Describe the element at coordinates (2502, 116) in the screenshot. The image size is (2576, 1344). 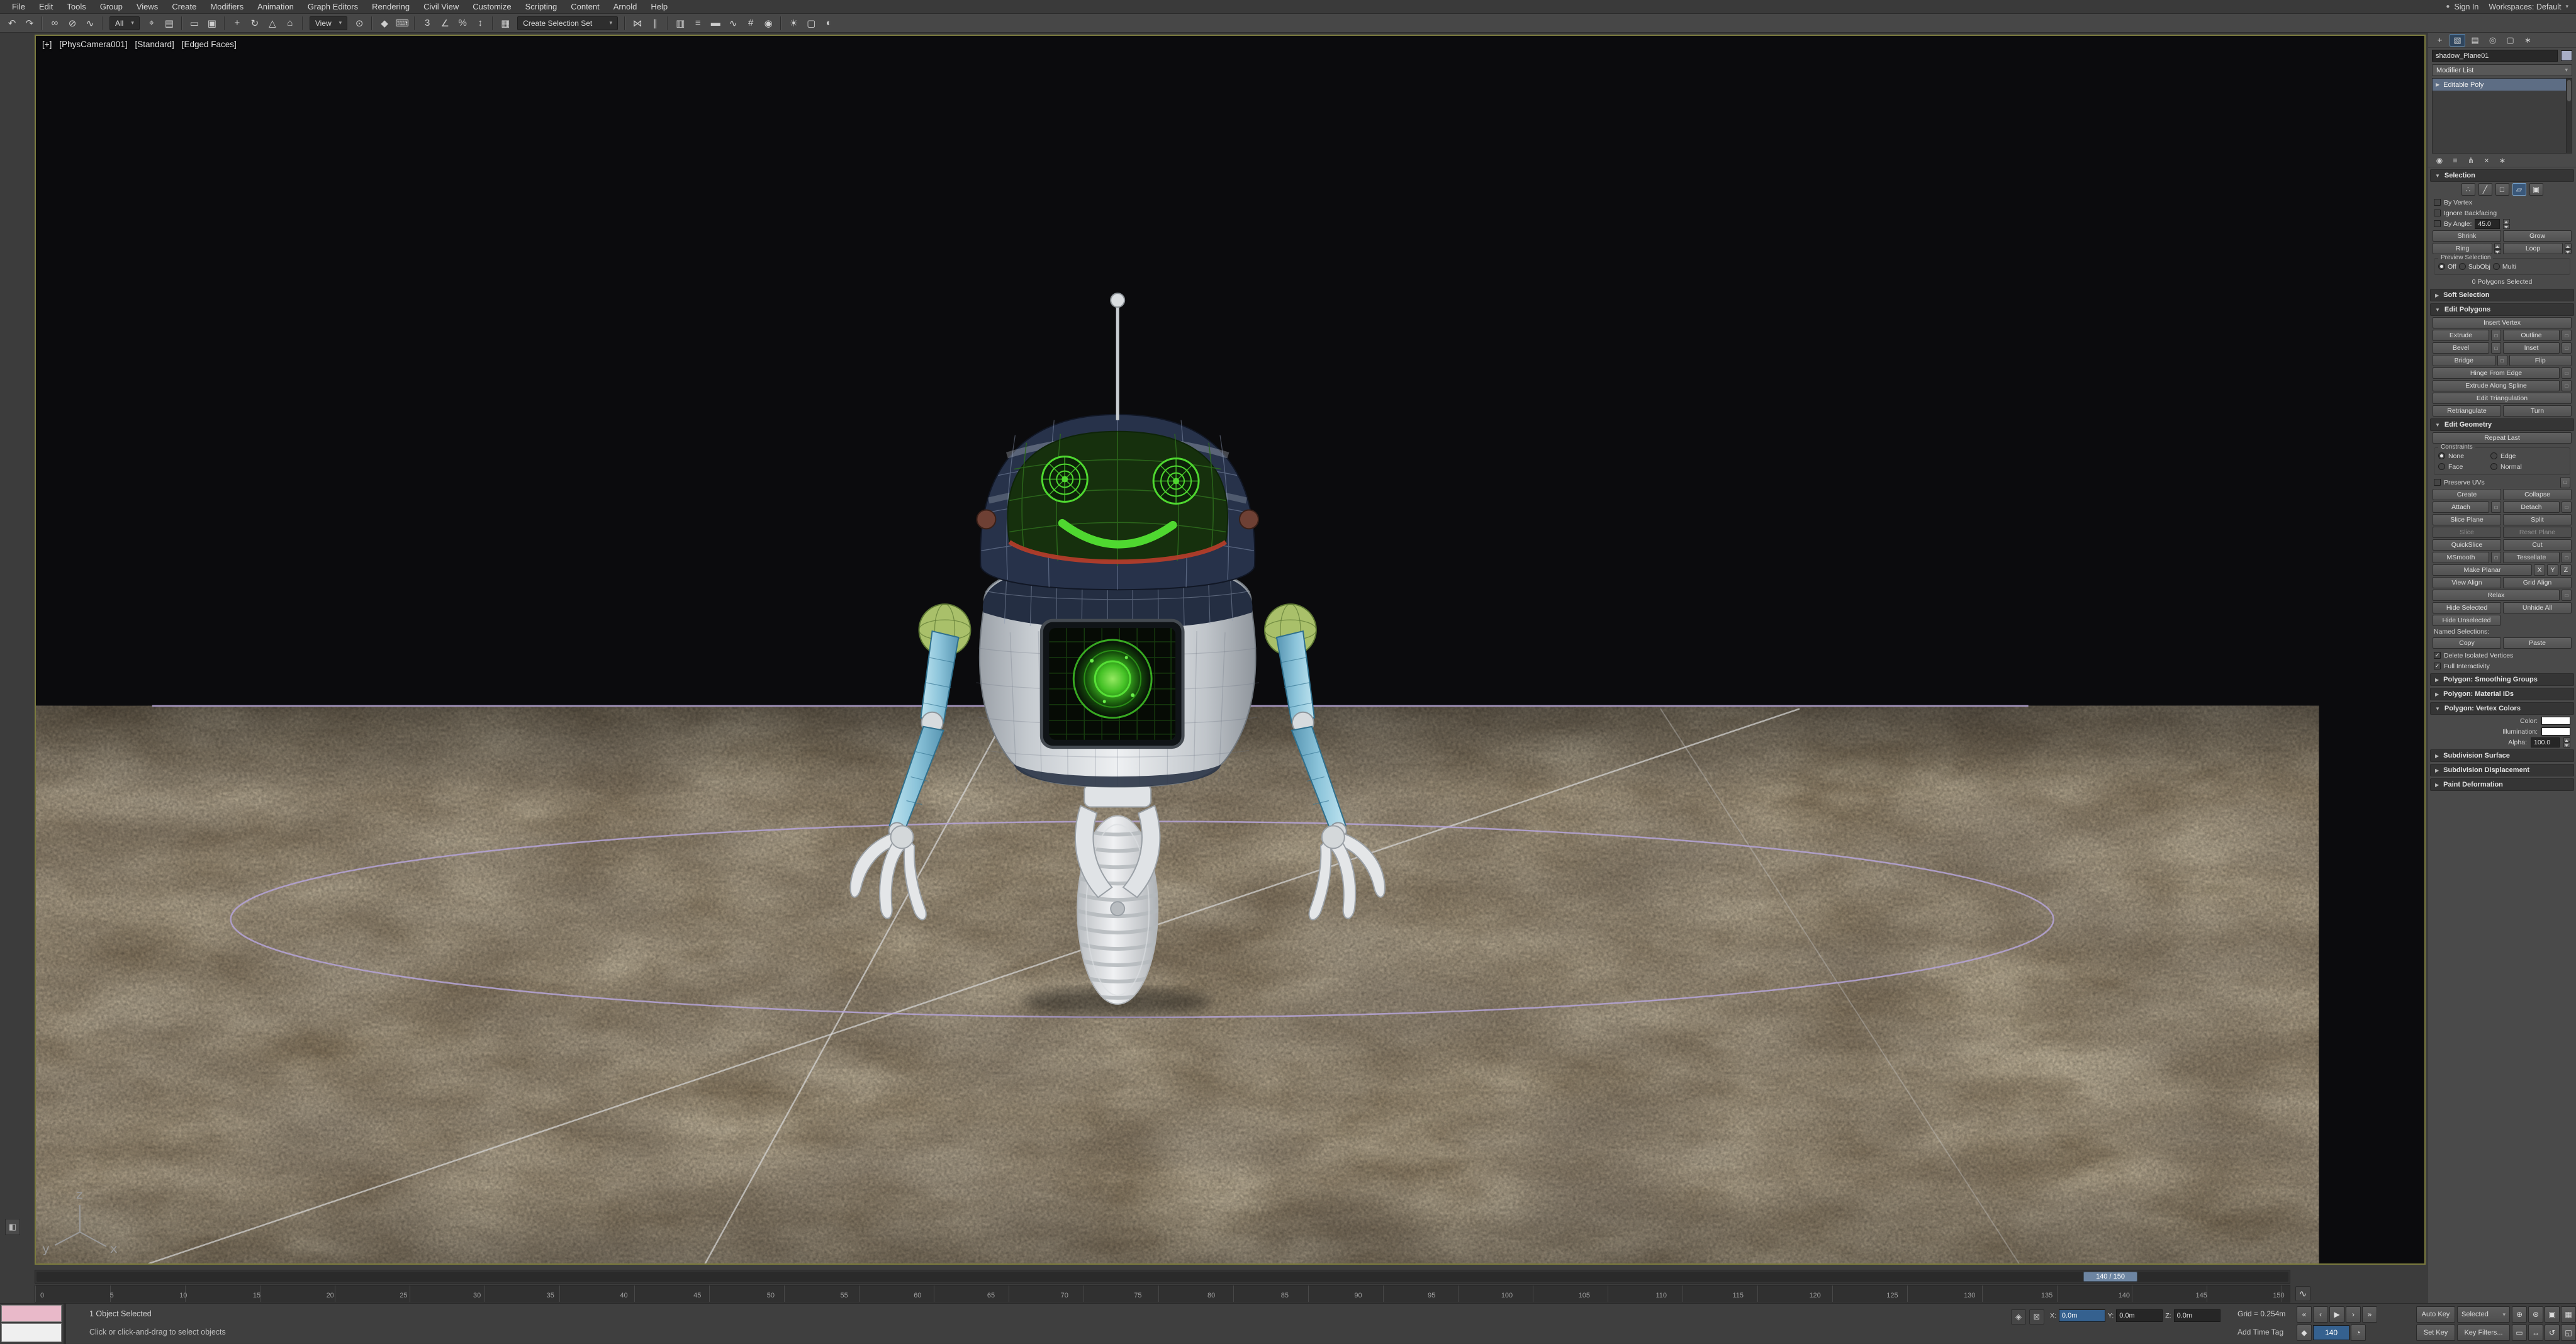
I see `modifier-stack: ▶ Editable Poly` at that location.